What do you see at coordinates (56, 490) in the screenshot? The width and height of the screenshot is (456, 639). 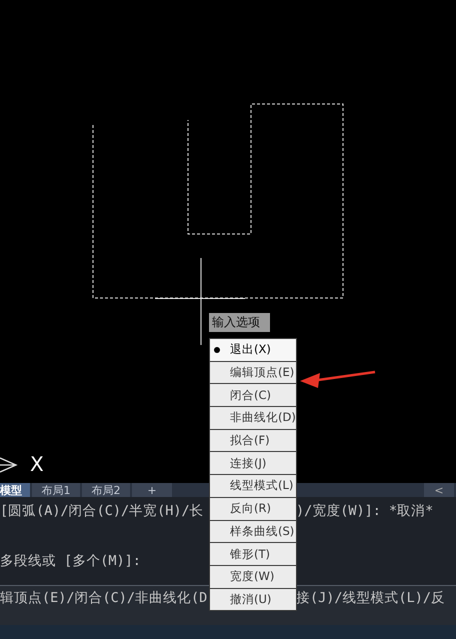 I see `layout-tab: 布局1` at bounding box center [56, 490].